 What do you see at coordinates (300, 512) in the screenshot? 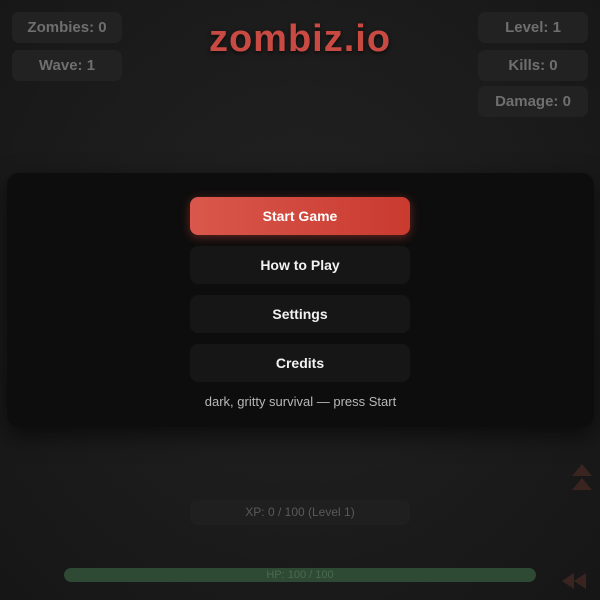
I see `xp-bar: XP: 0 / 100 (Level 1)` at bounding box center [300, 512].